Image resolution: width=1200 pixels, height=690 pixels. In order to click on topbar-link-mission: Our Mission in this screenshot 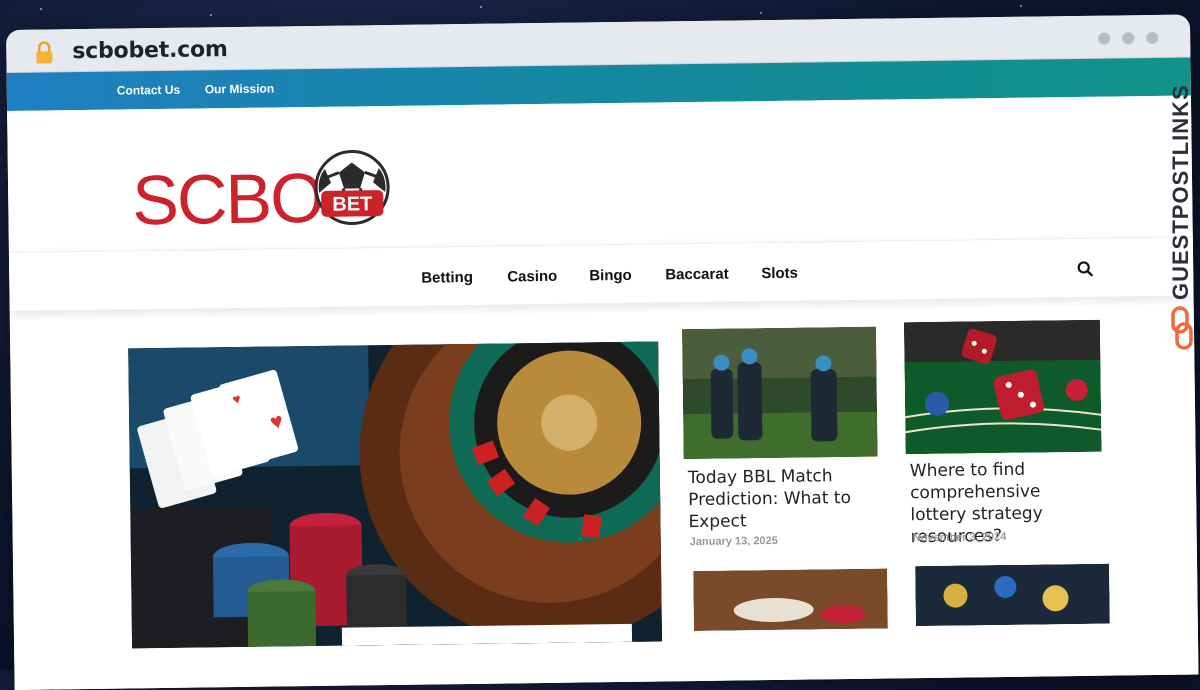, I will do `click(240, 88)`.